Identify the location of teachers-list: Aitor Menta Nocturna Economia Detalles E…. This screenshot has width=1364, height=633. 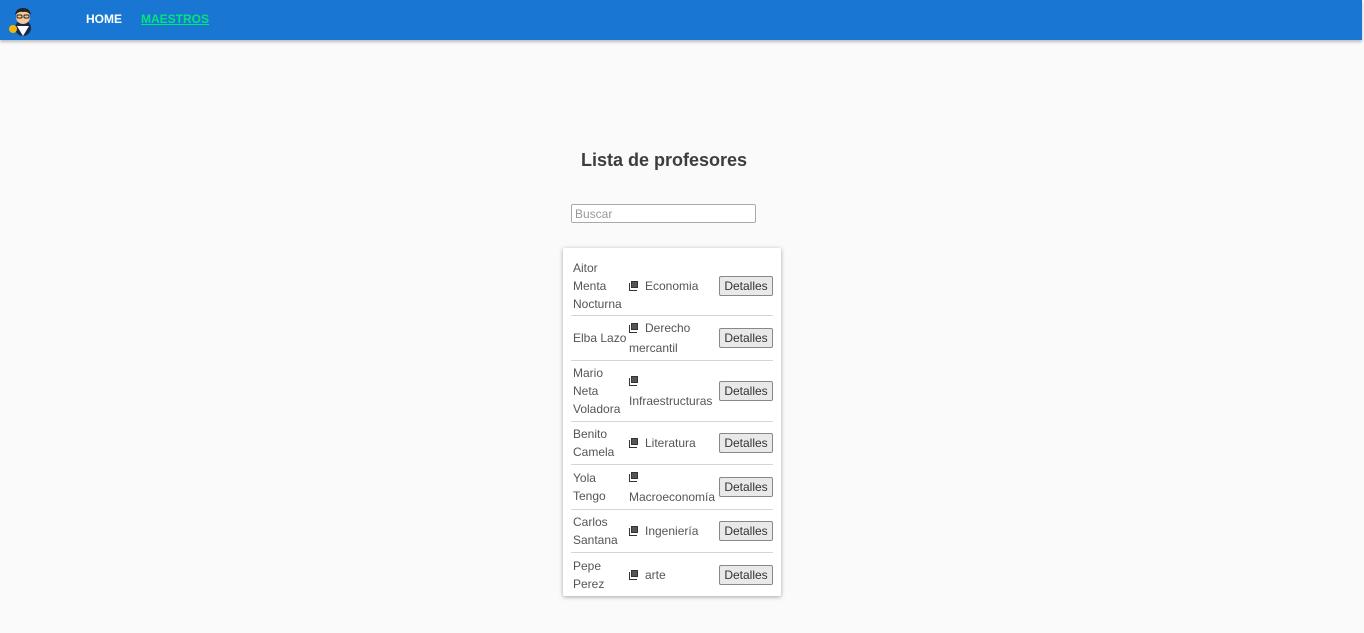
(672, 426).